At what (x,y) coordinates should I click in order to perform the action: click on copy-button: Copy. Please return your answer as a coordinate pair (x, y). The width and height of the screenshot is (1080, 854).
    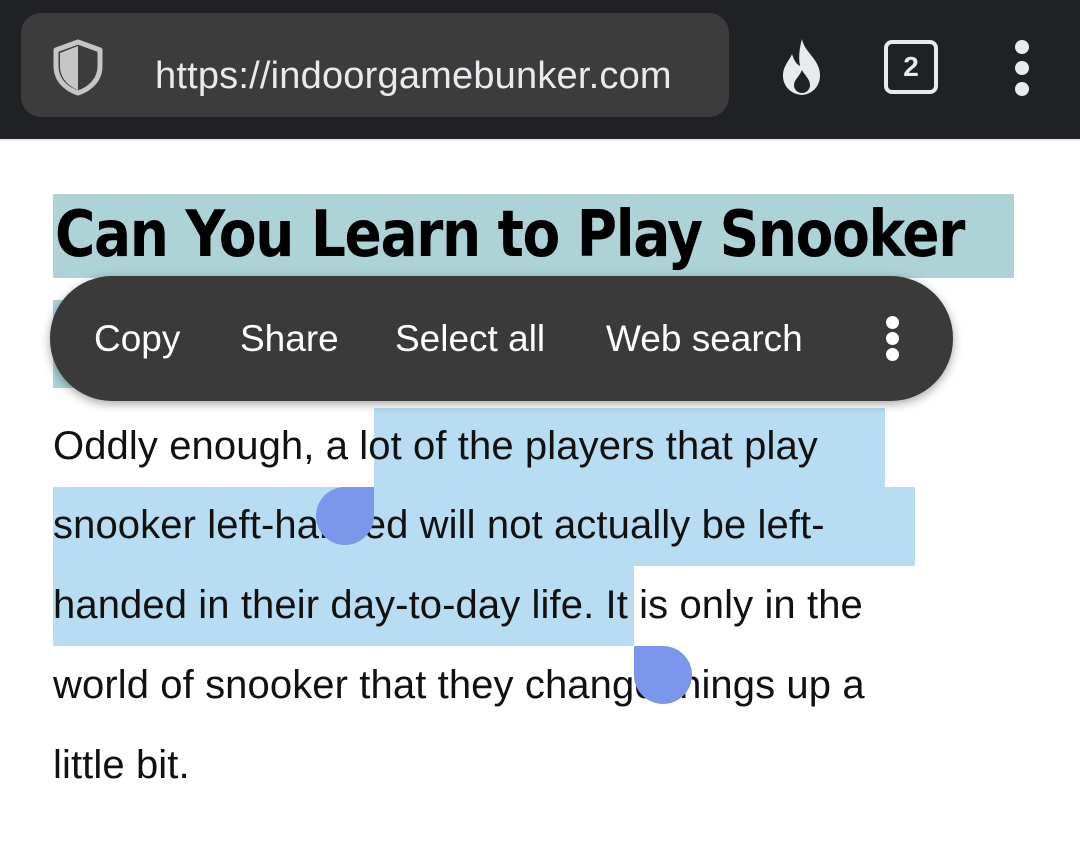
    Looking at the image, I should click on (137, 338).